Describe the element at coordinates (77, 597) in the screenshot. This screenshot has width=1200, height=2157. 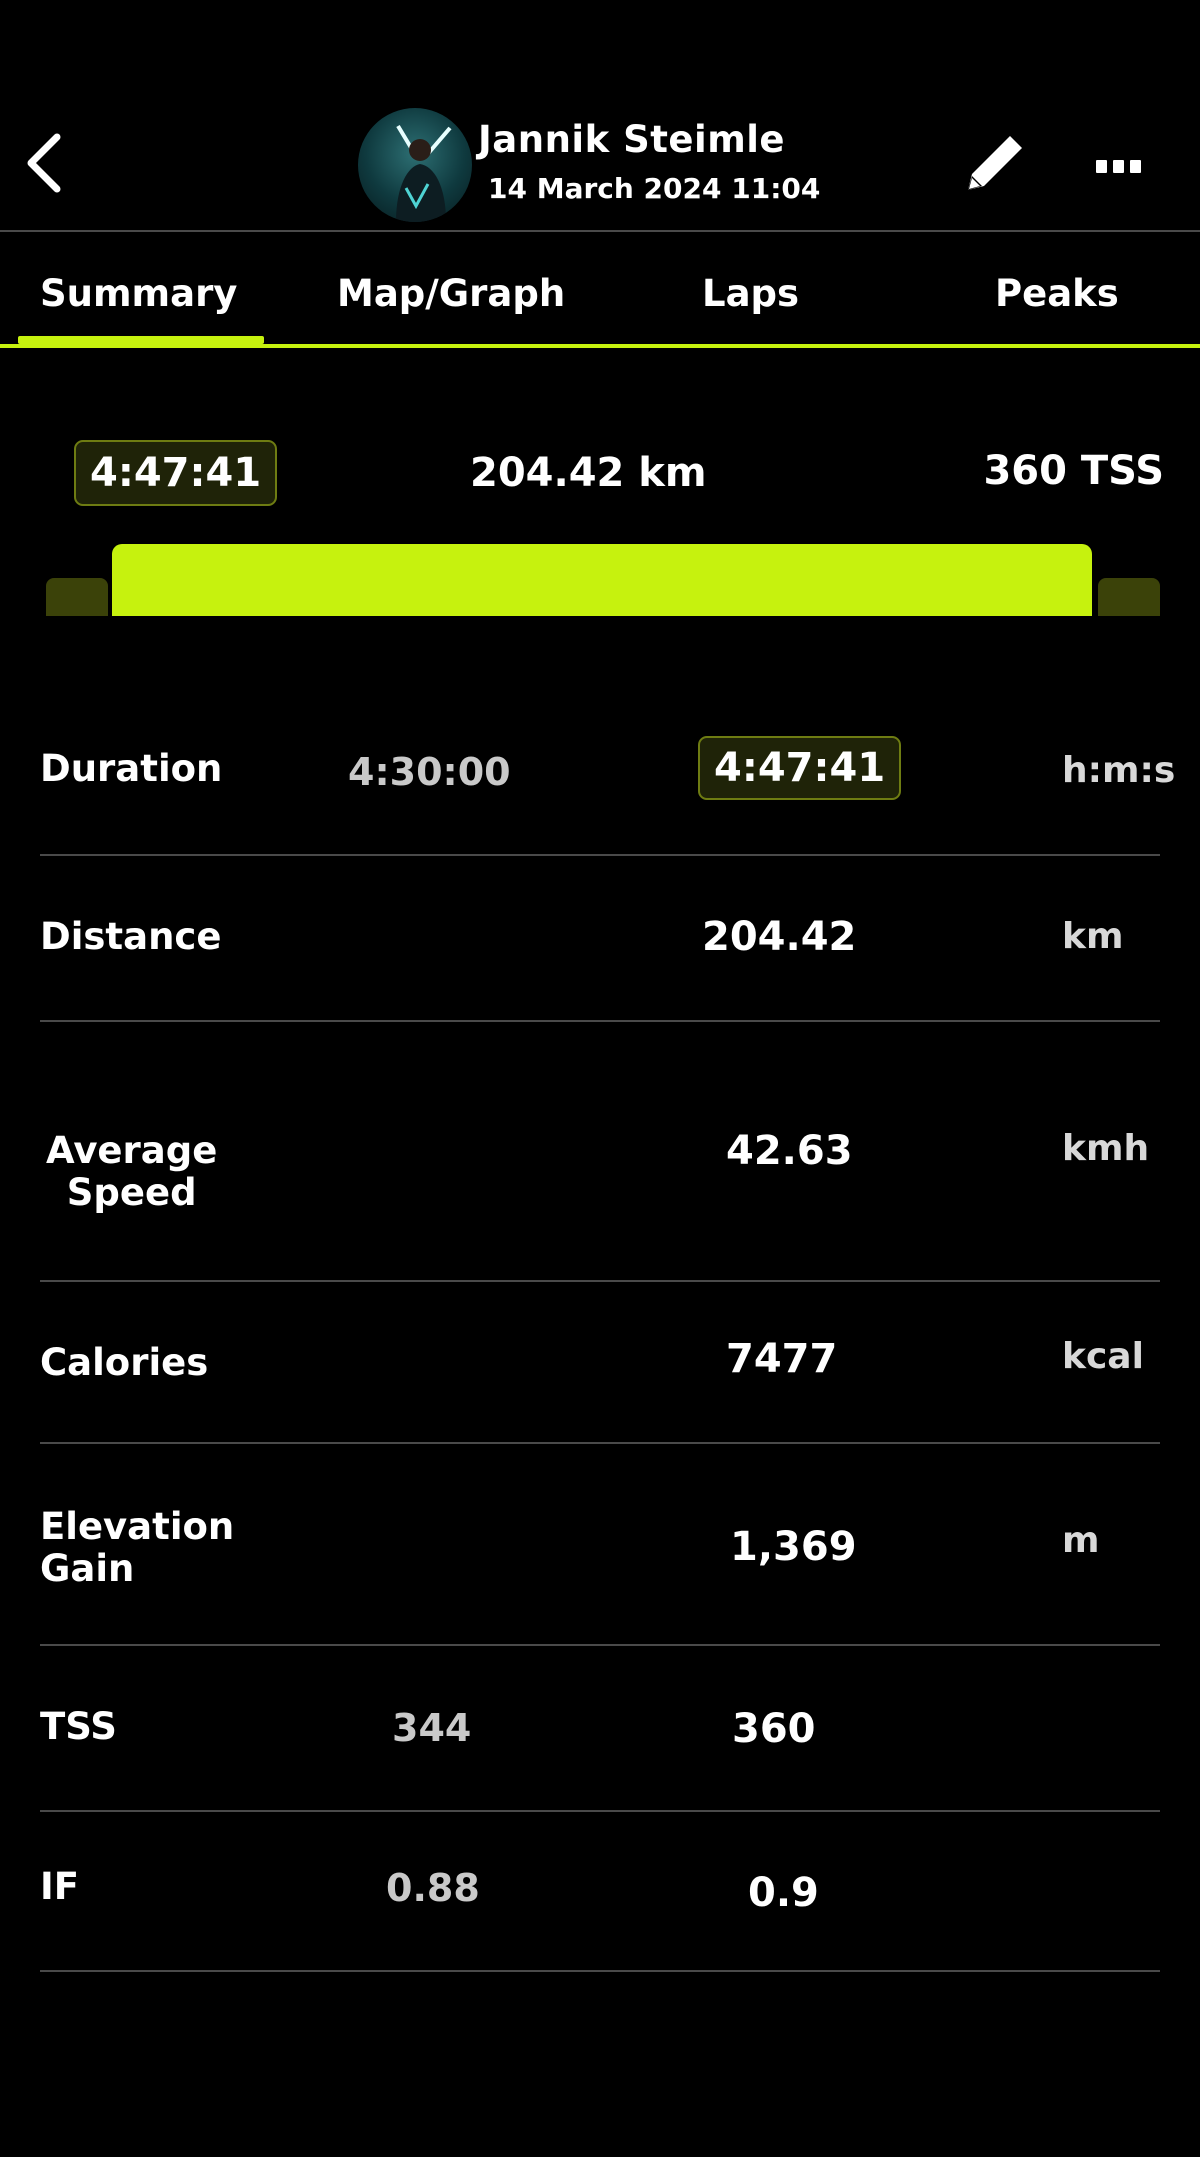
I see `activity-bar-segment-left` at that location.